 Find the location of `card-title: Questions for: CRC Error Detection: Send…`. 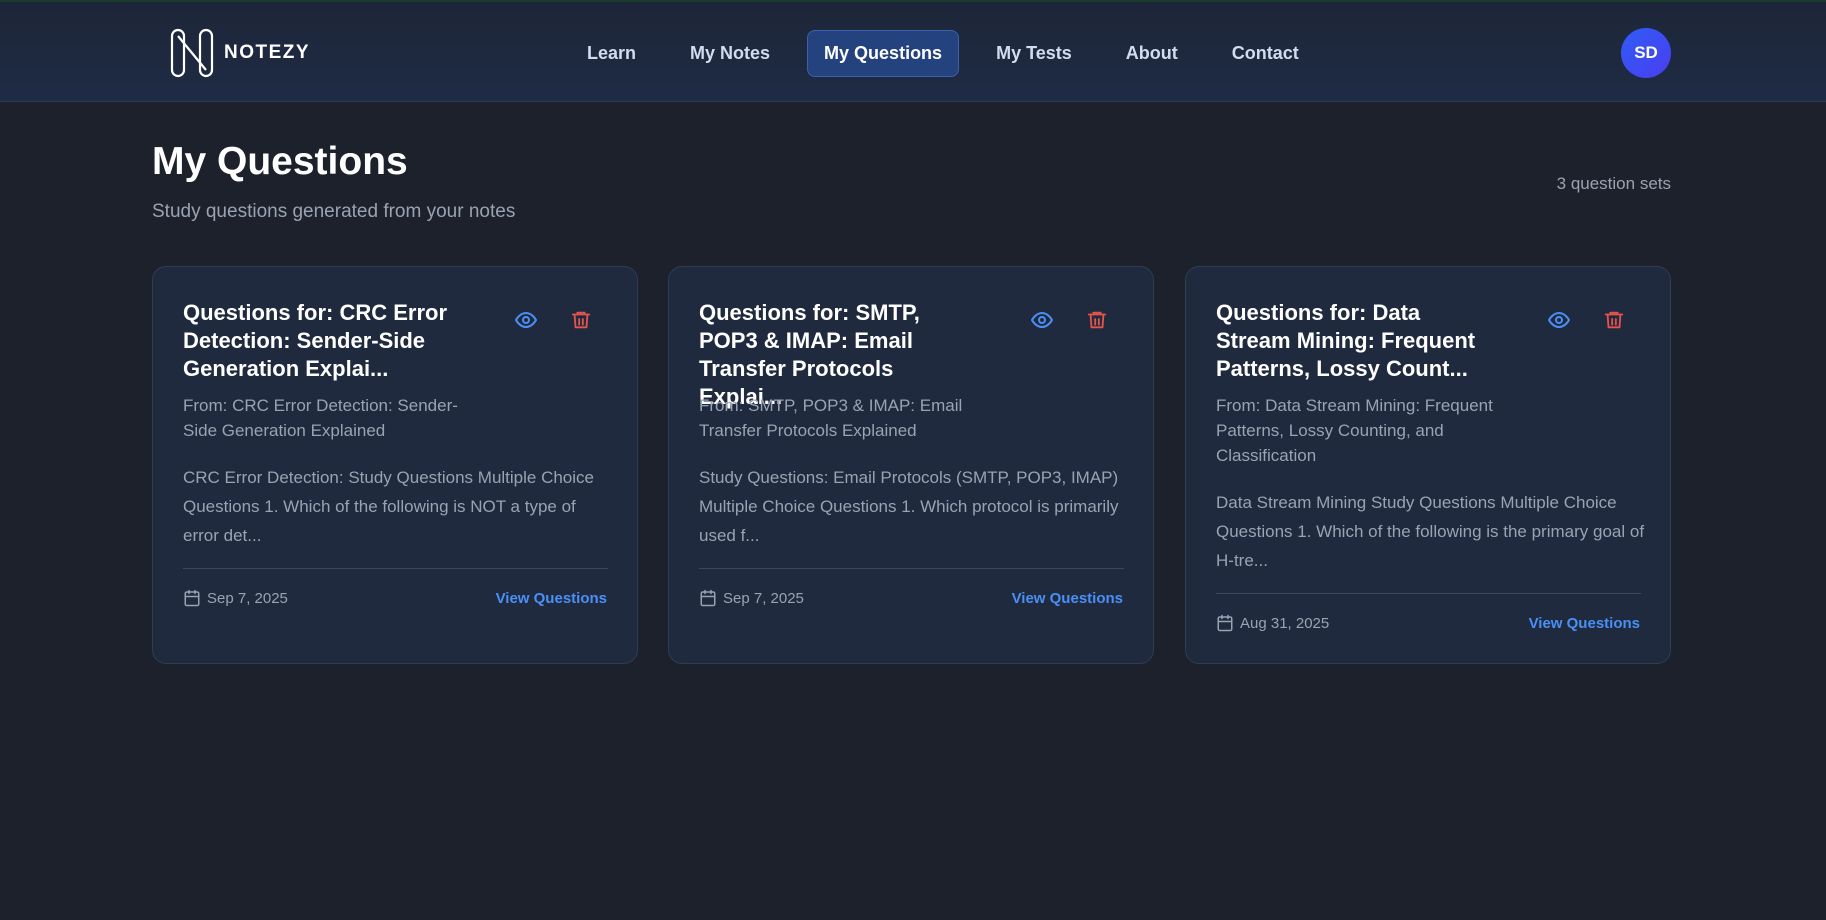

card-title: Questions for: CRC Error Detection: Send… is located at coordinates (315, 340).